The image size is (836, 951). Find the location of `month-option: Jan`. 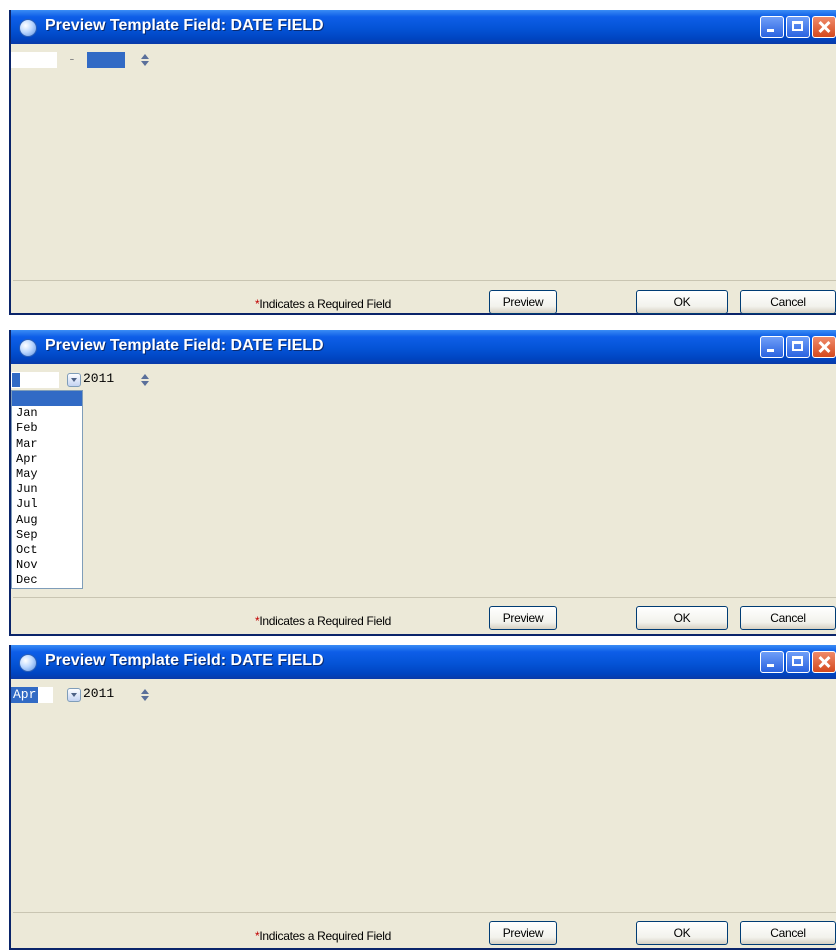

month-option: Jan is located at coordinates (47, 413).